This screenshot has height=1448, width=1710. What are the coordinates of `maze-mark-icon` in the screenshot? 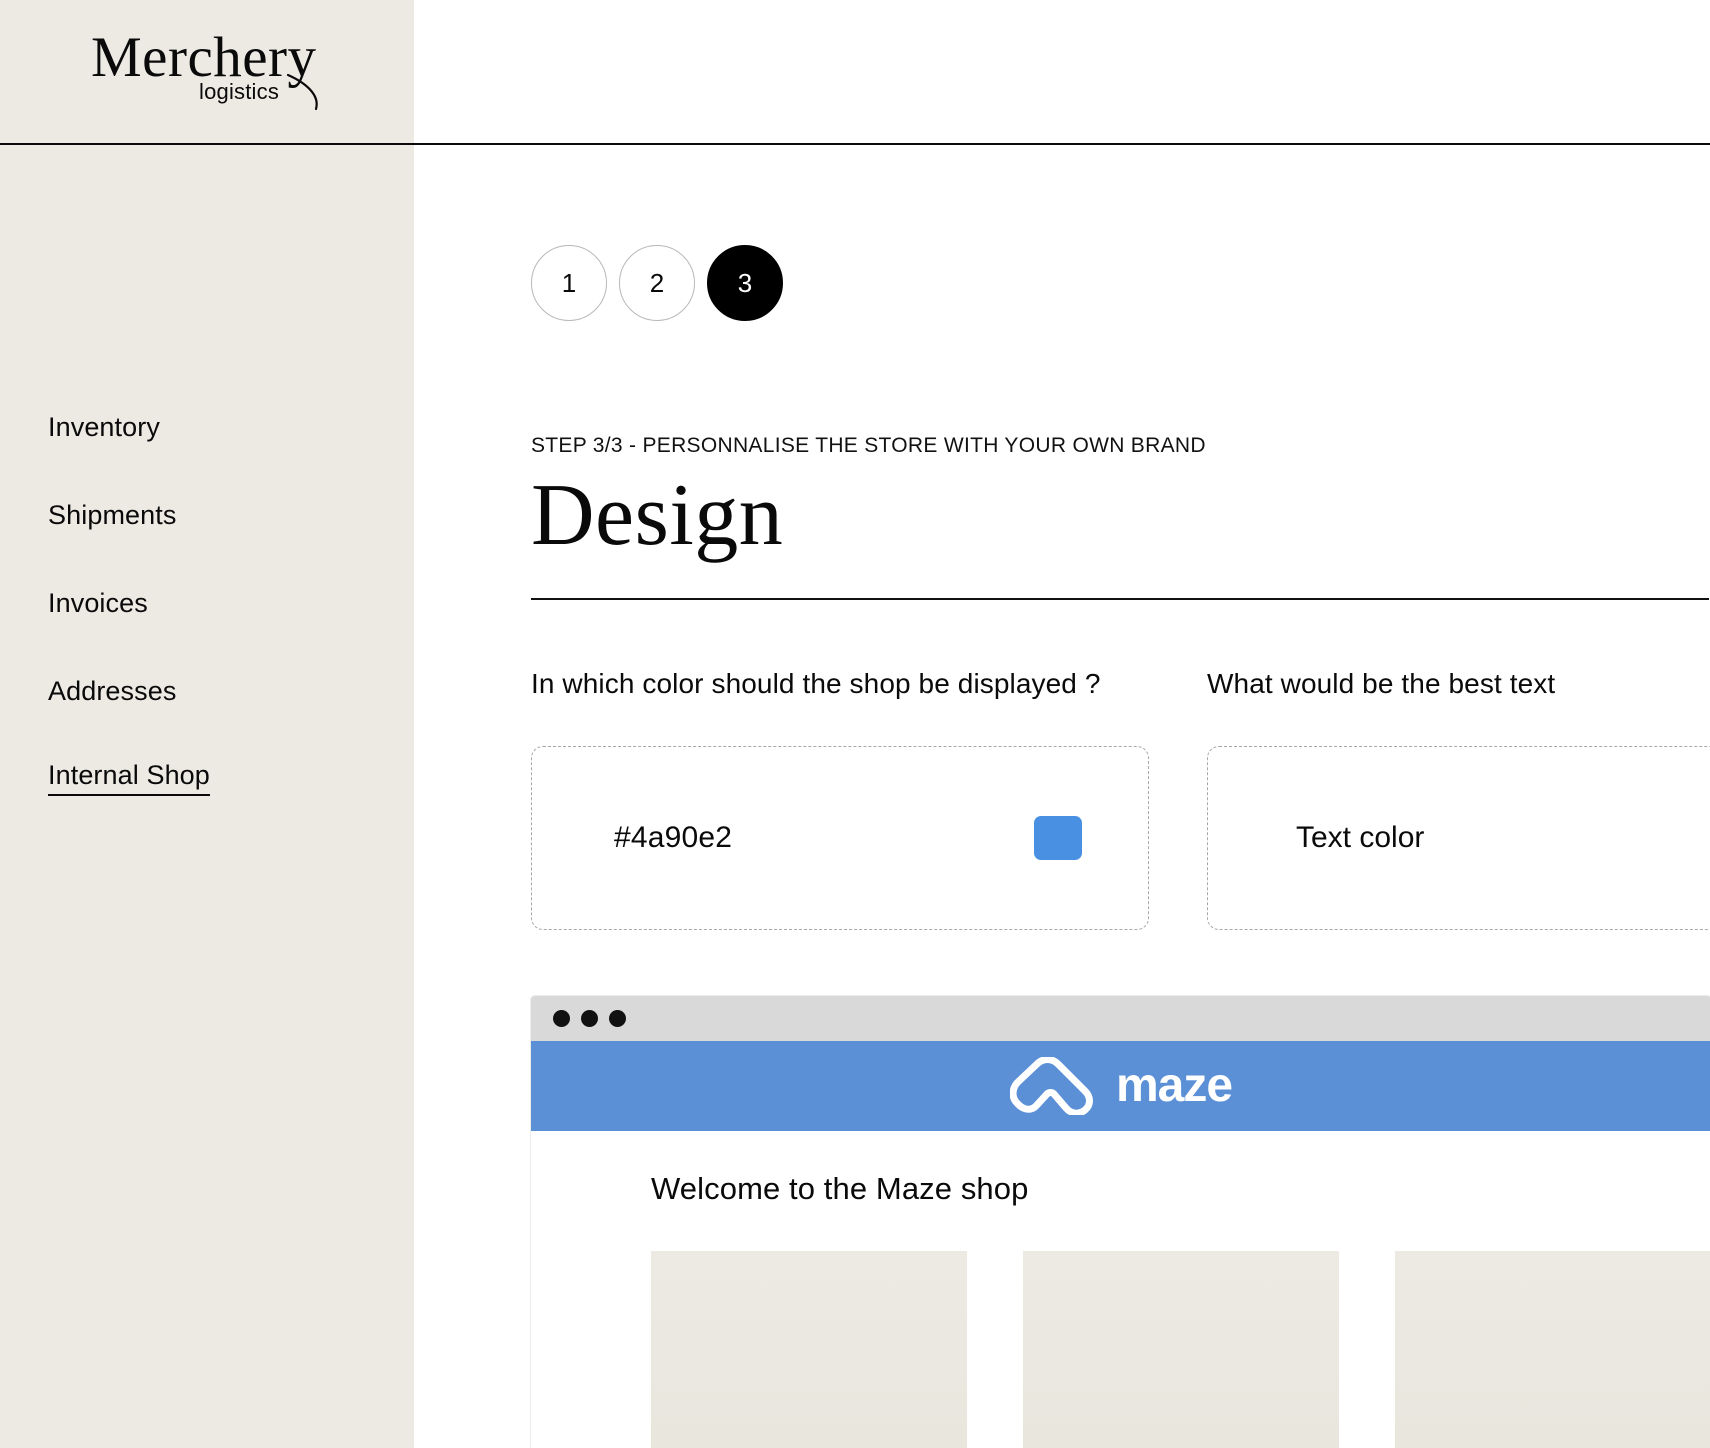 It's located at (1051, 1085).